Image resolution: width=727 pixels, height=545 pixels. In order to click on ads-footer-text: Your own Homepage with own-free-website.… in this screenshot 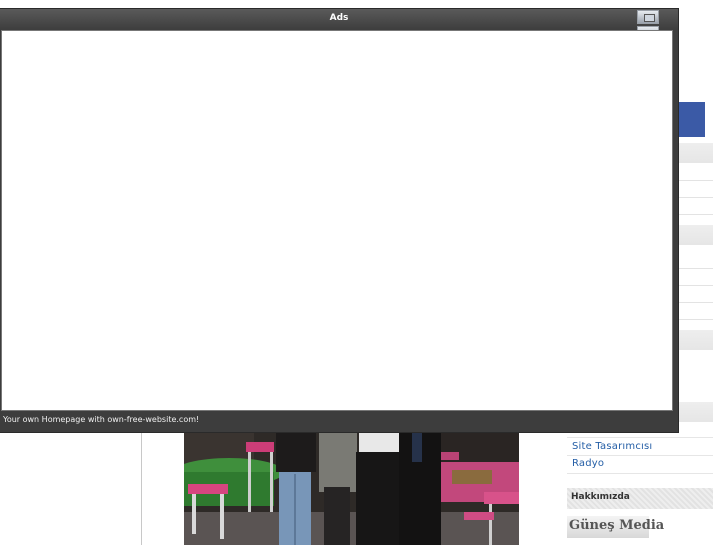, I will do `click(101, 419)`.